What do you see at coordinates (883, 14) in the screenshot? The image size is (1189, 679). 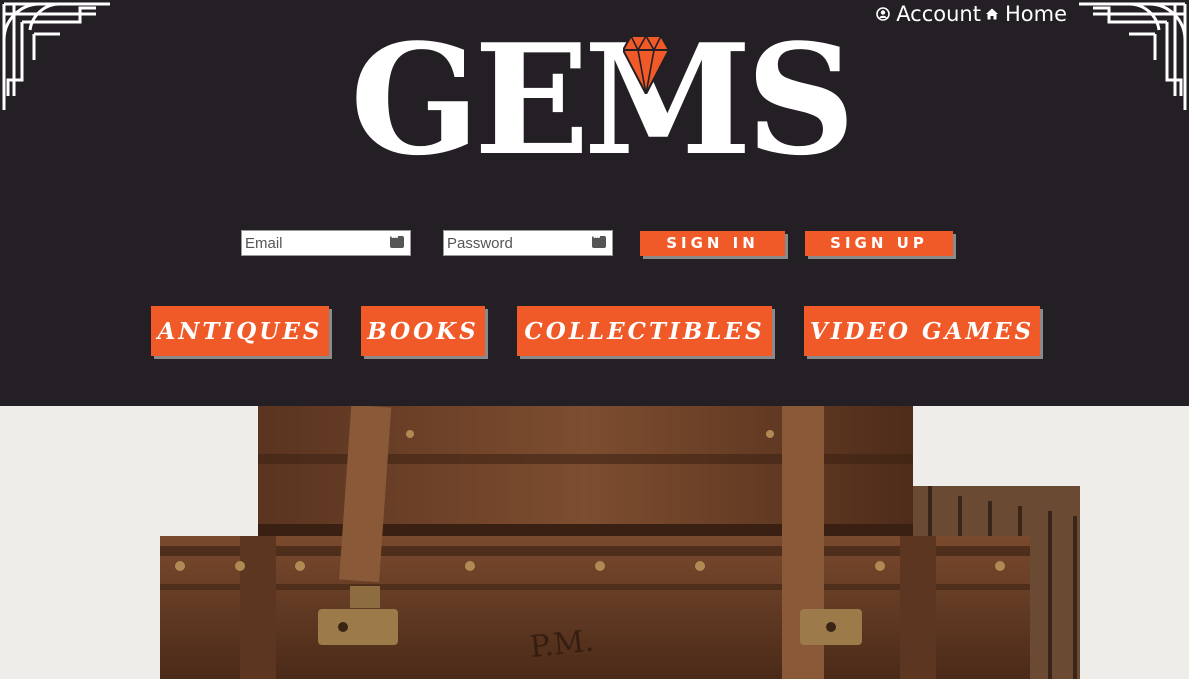 I see `user-icon` at bounding box center [883, 14].